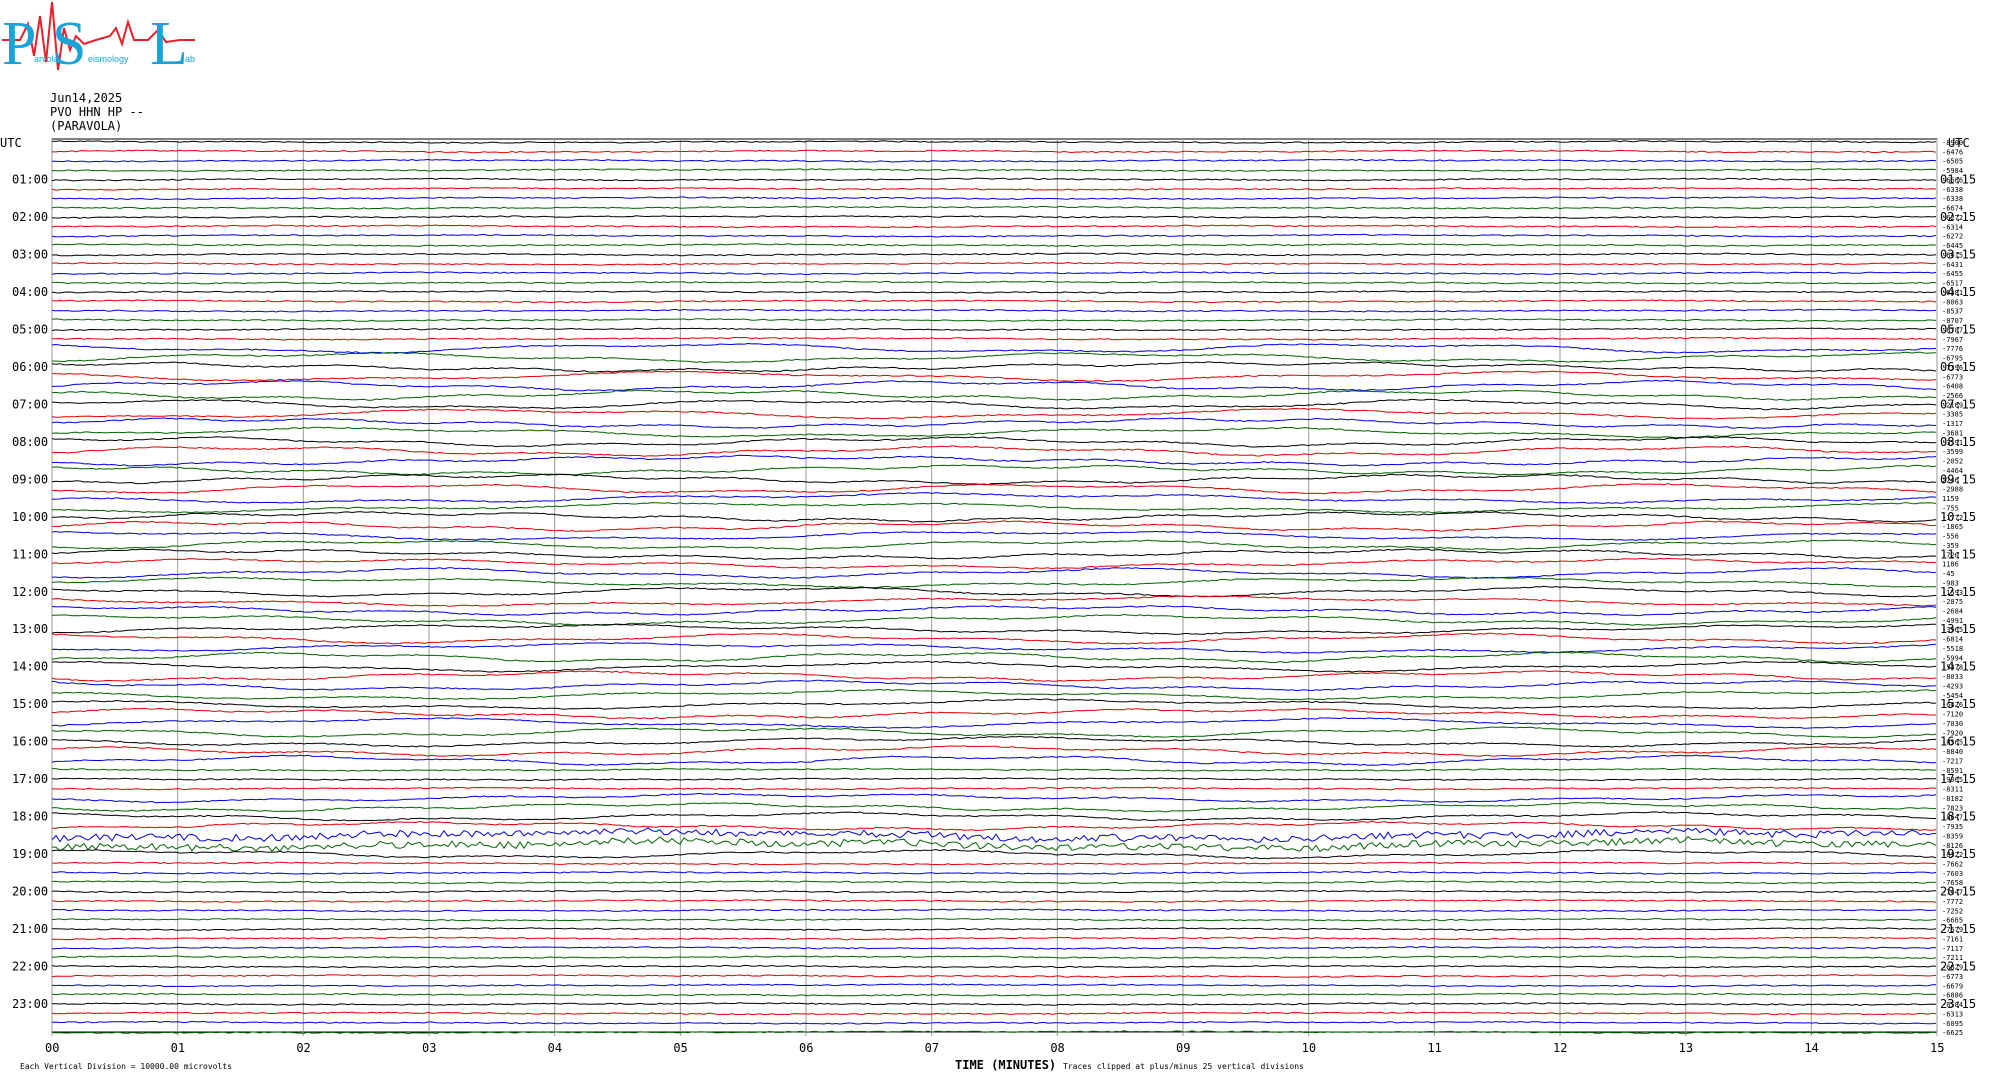 The image size is (2010, 1080). What do you see at coordinates (97, 112) in the screenshot?
I see `header-station: PVO HHN HP --` at bounding box center [97, 112].